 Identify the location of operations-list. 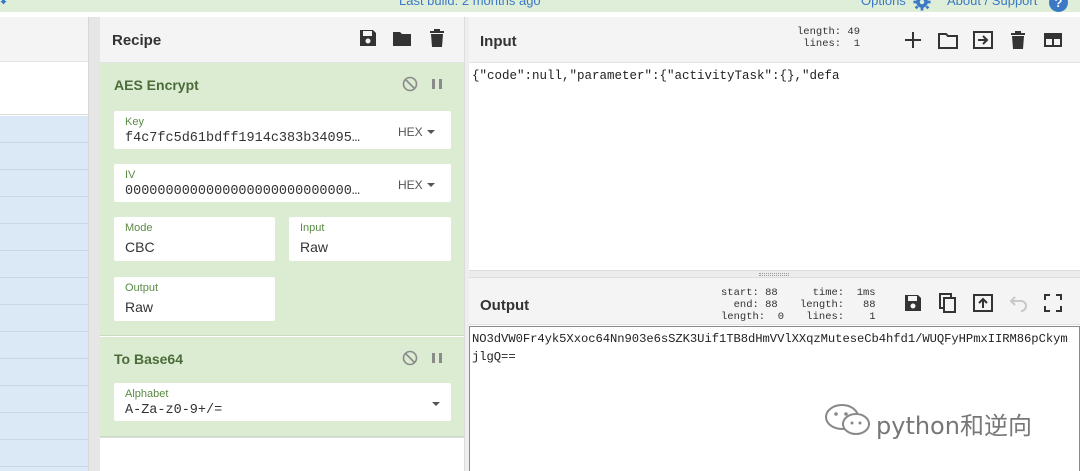
(44, 293).